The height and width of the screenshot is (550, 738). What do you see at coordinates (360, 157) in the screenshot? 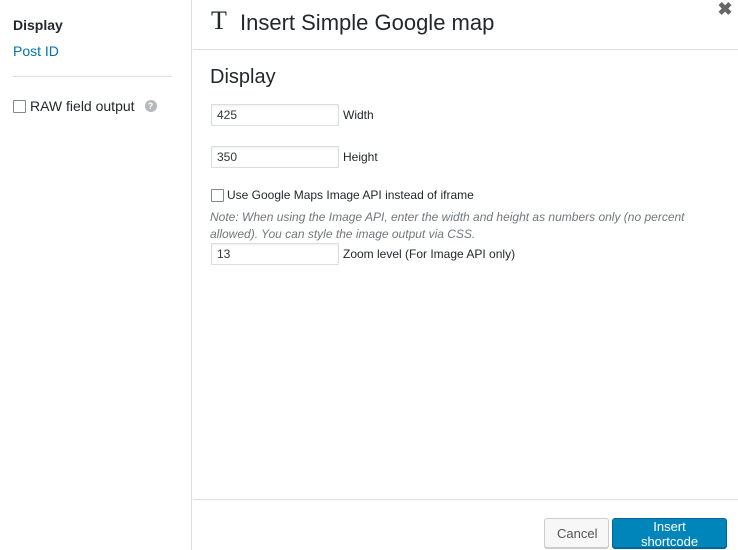
I see `height-label: Height` at bounding box center [360, 157].